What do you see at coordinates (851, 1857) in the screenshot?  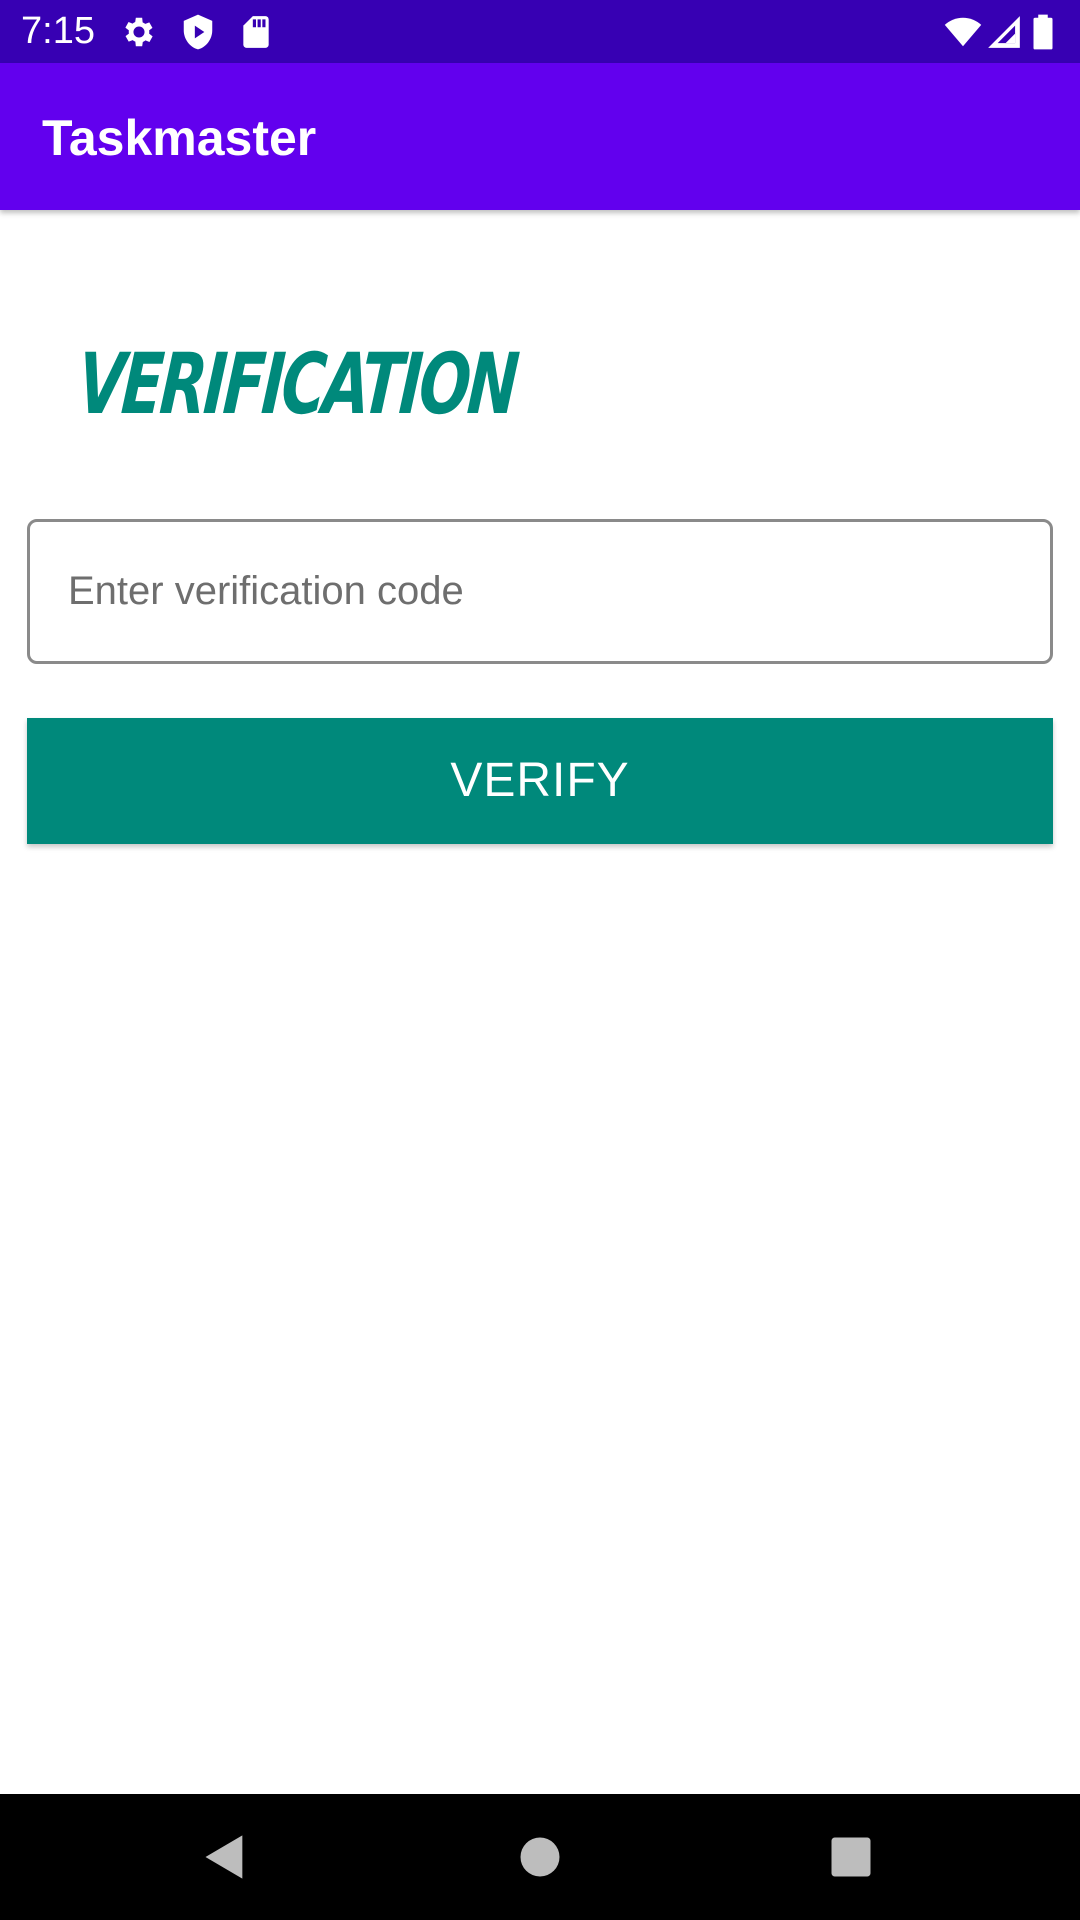 I see `recents-icon` at bounding box center [851, 1857].